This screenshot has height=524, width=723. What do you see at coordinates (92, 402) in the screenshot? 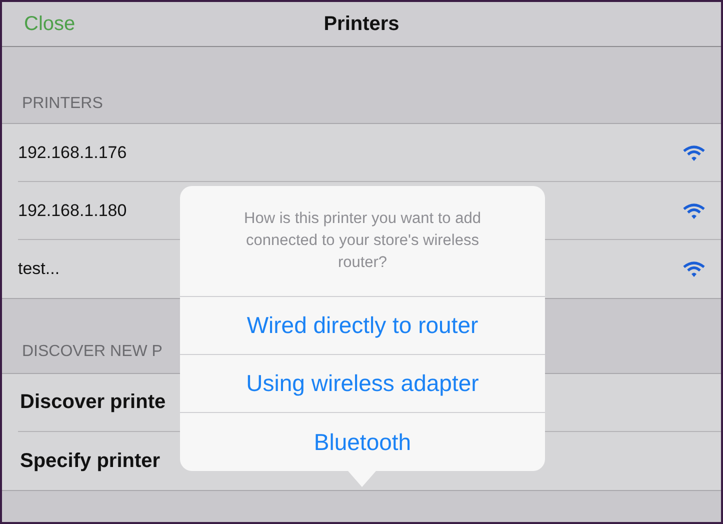
I see `row-label: Discover printe` at bounding box center [92, 402].